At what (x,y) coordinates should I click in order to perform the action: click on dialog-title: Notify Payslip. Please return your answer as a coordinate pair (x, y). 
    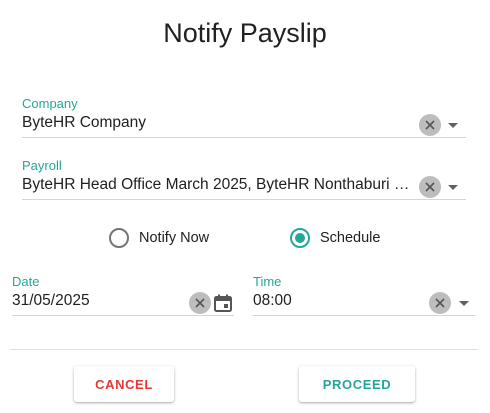
    Looking at the image, I should click on (245, 33).